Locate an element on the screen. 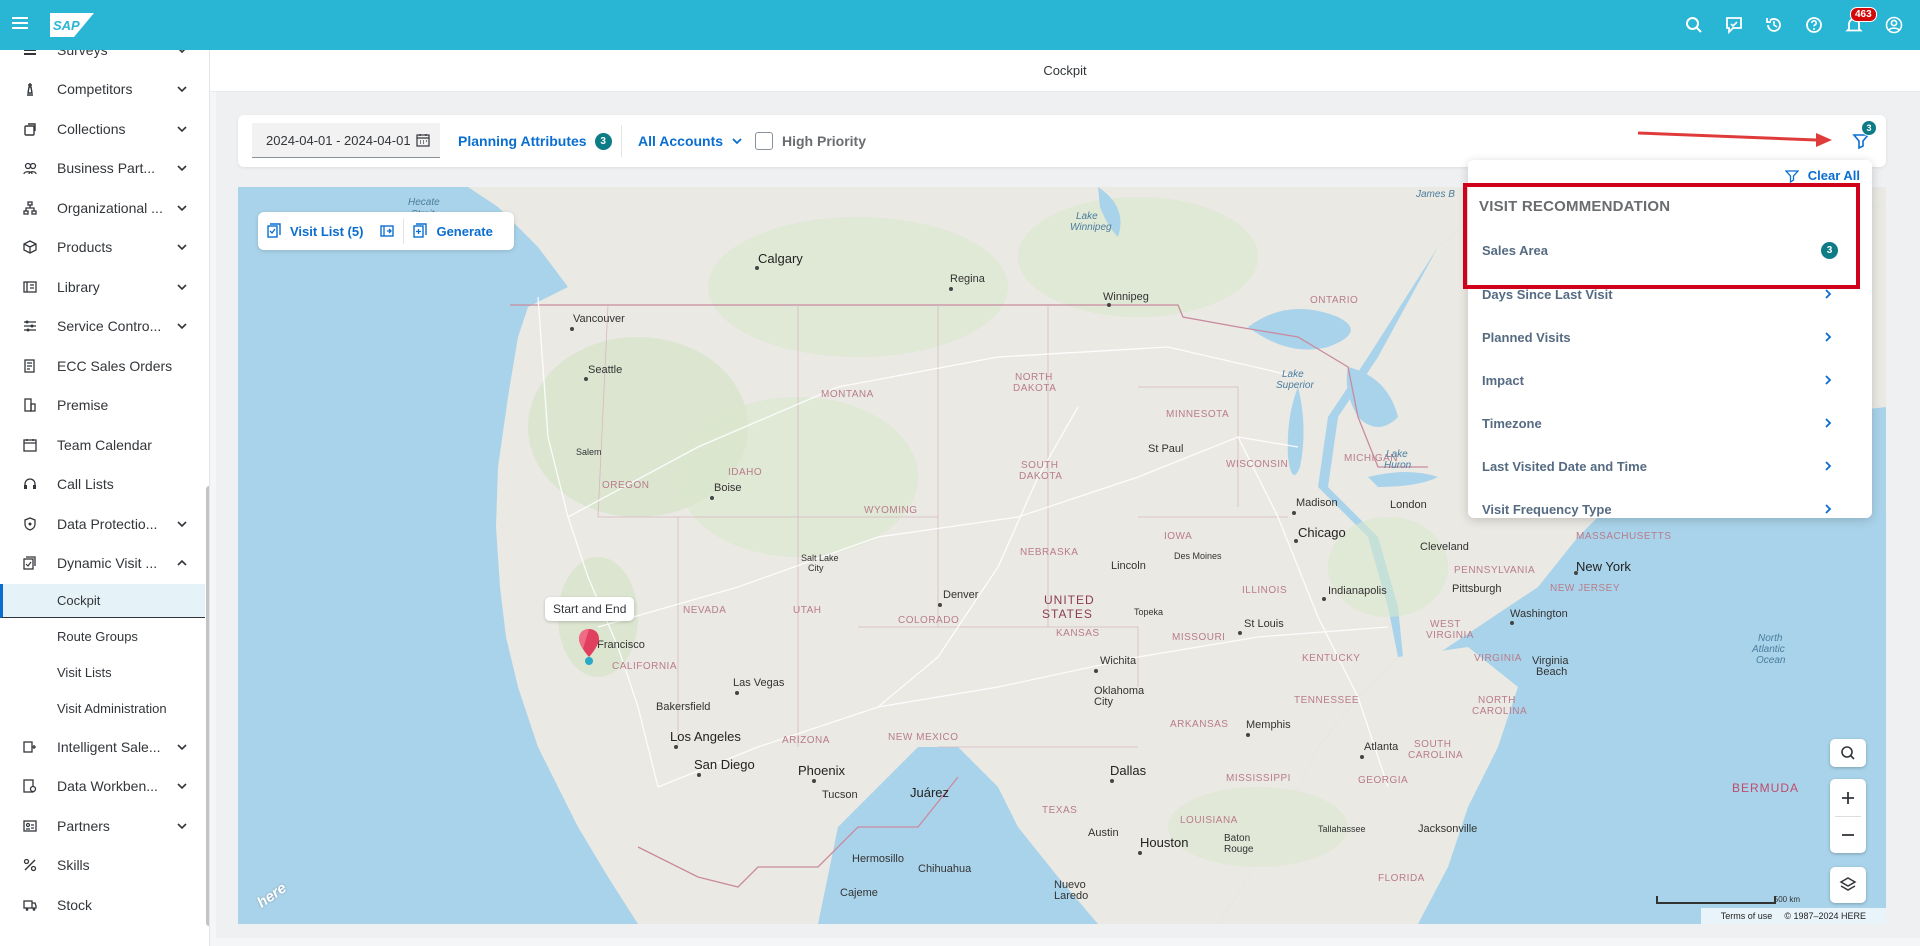 This screenshot has width=1920, height=946. zoom-in-button is located at coordinates (1848, 798).